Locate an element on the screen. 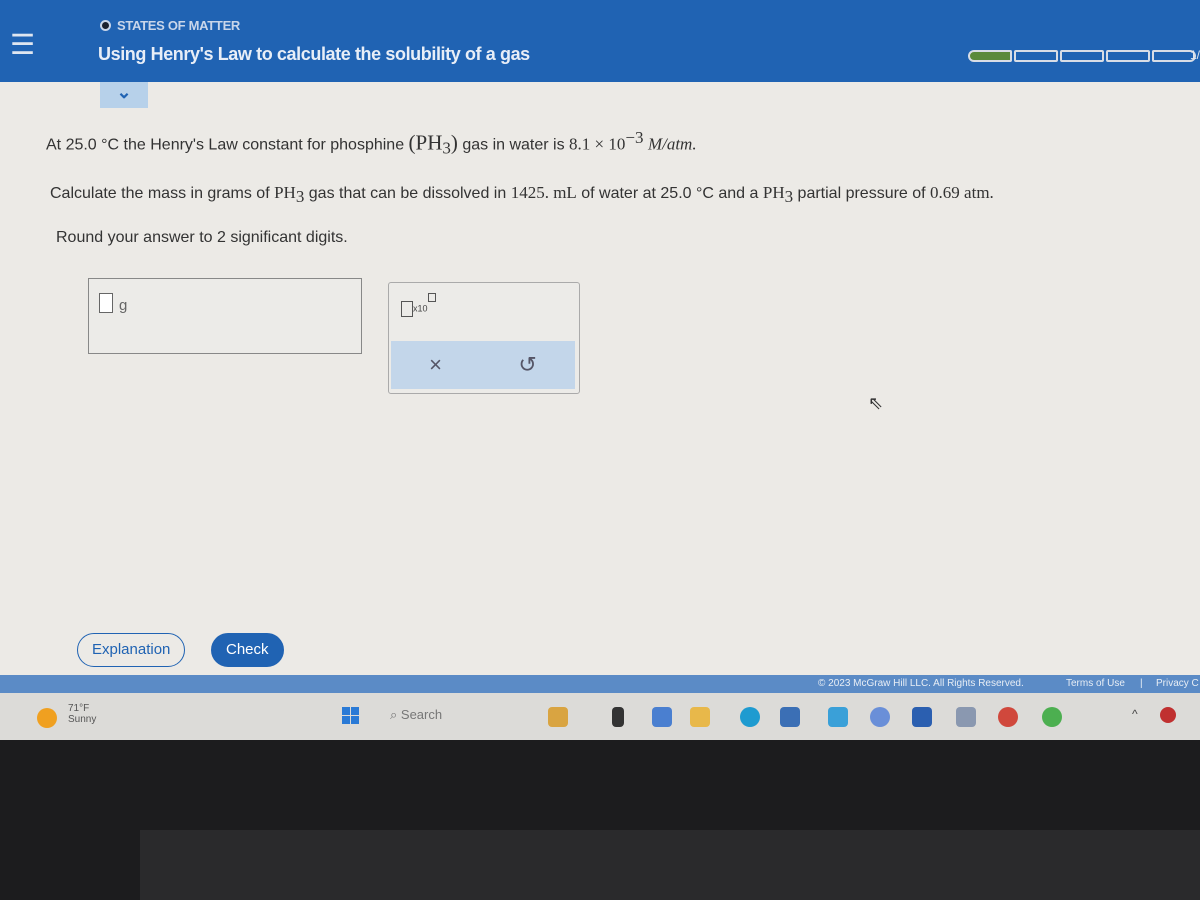 The width and height of the screenshot is (1200, 900). volume: 1425. mL is located at coordinates (543, 192).